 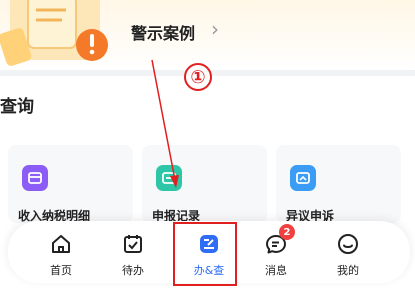 I want to click on objection-appeal-icon, so click(x=303, y=178).